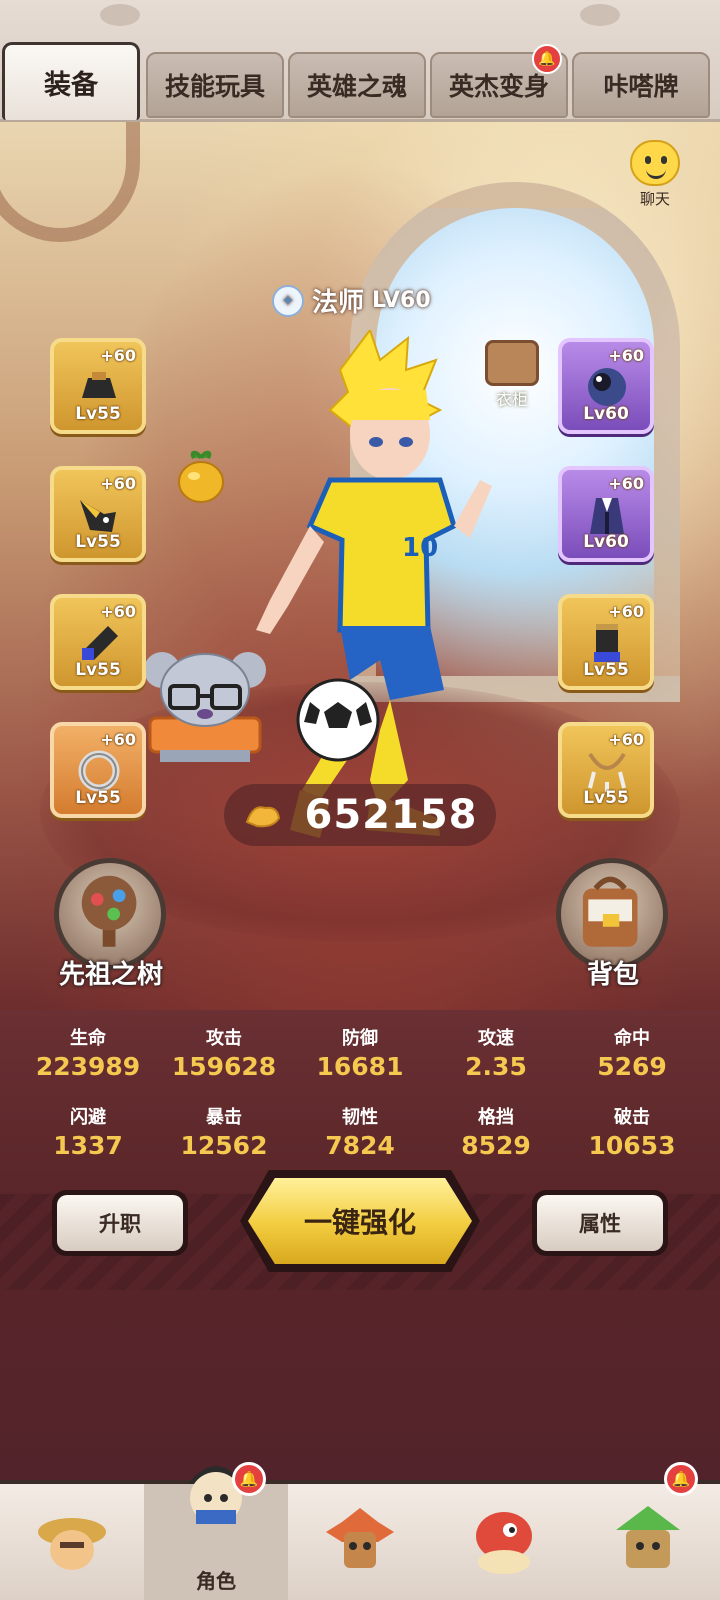  I want to click on hero-level: LV60, so click(401, 300).